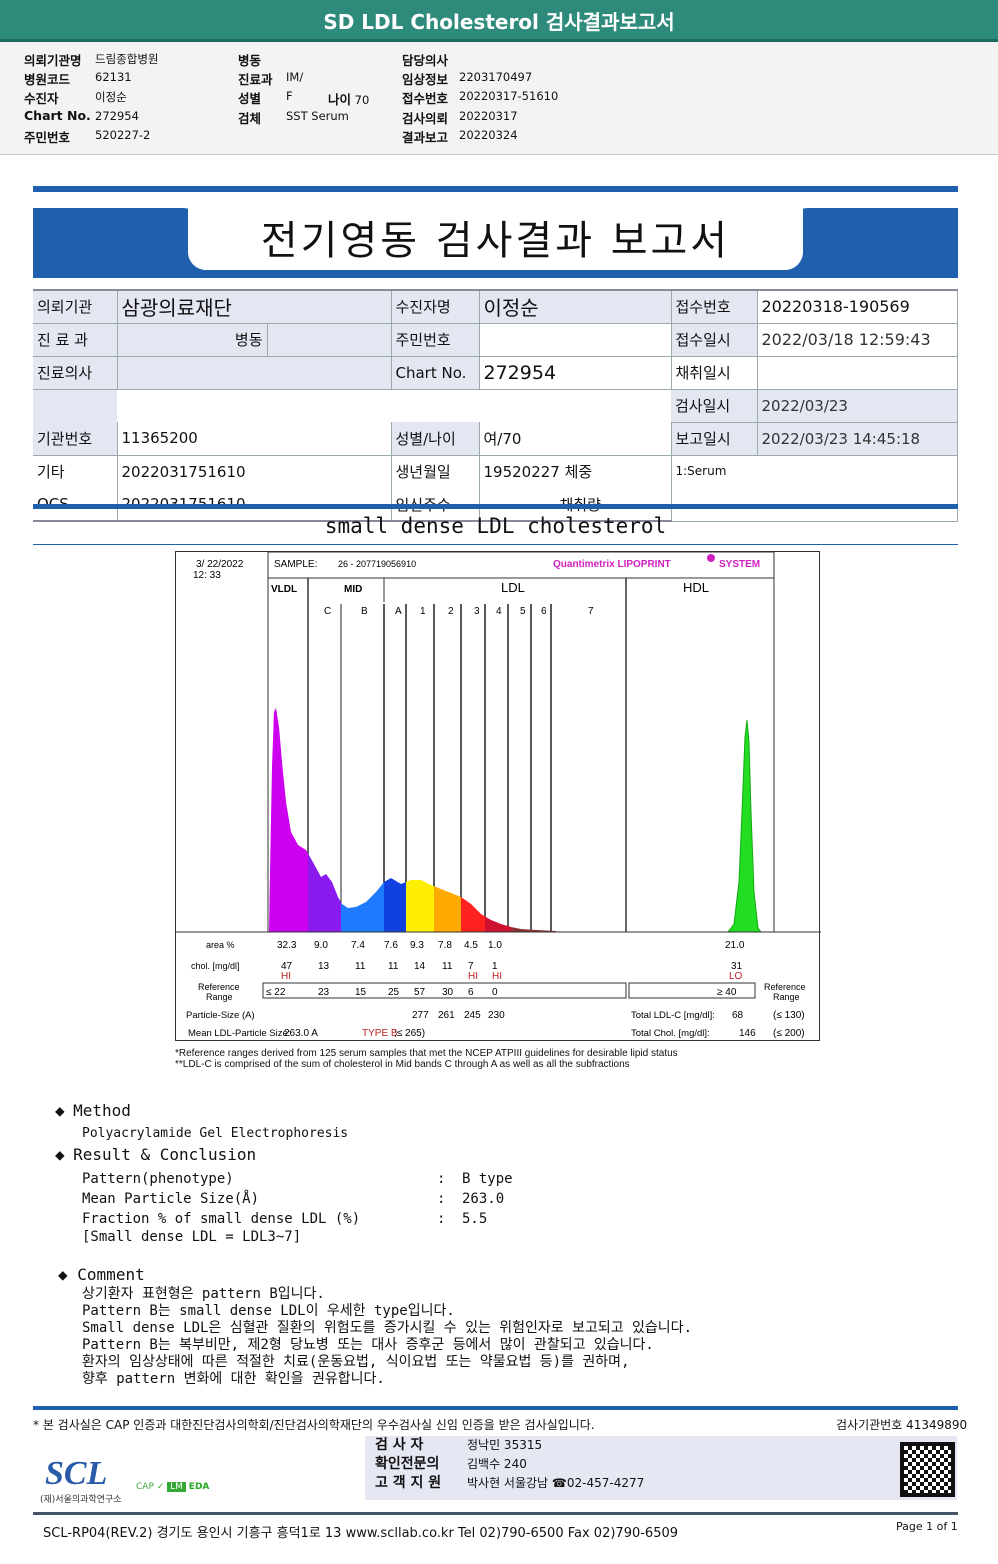 The height and width of the screenshot is (1564, 998). Describe the element at coordinates (295, 77) in the screenshot. I see `info-value: IM/` at that location.